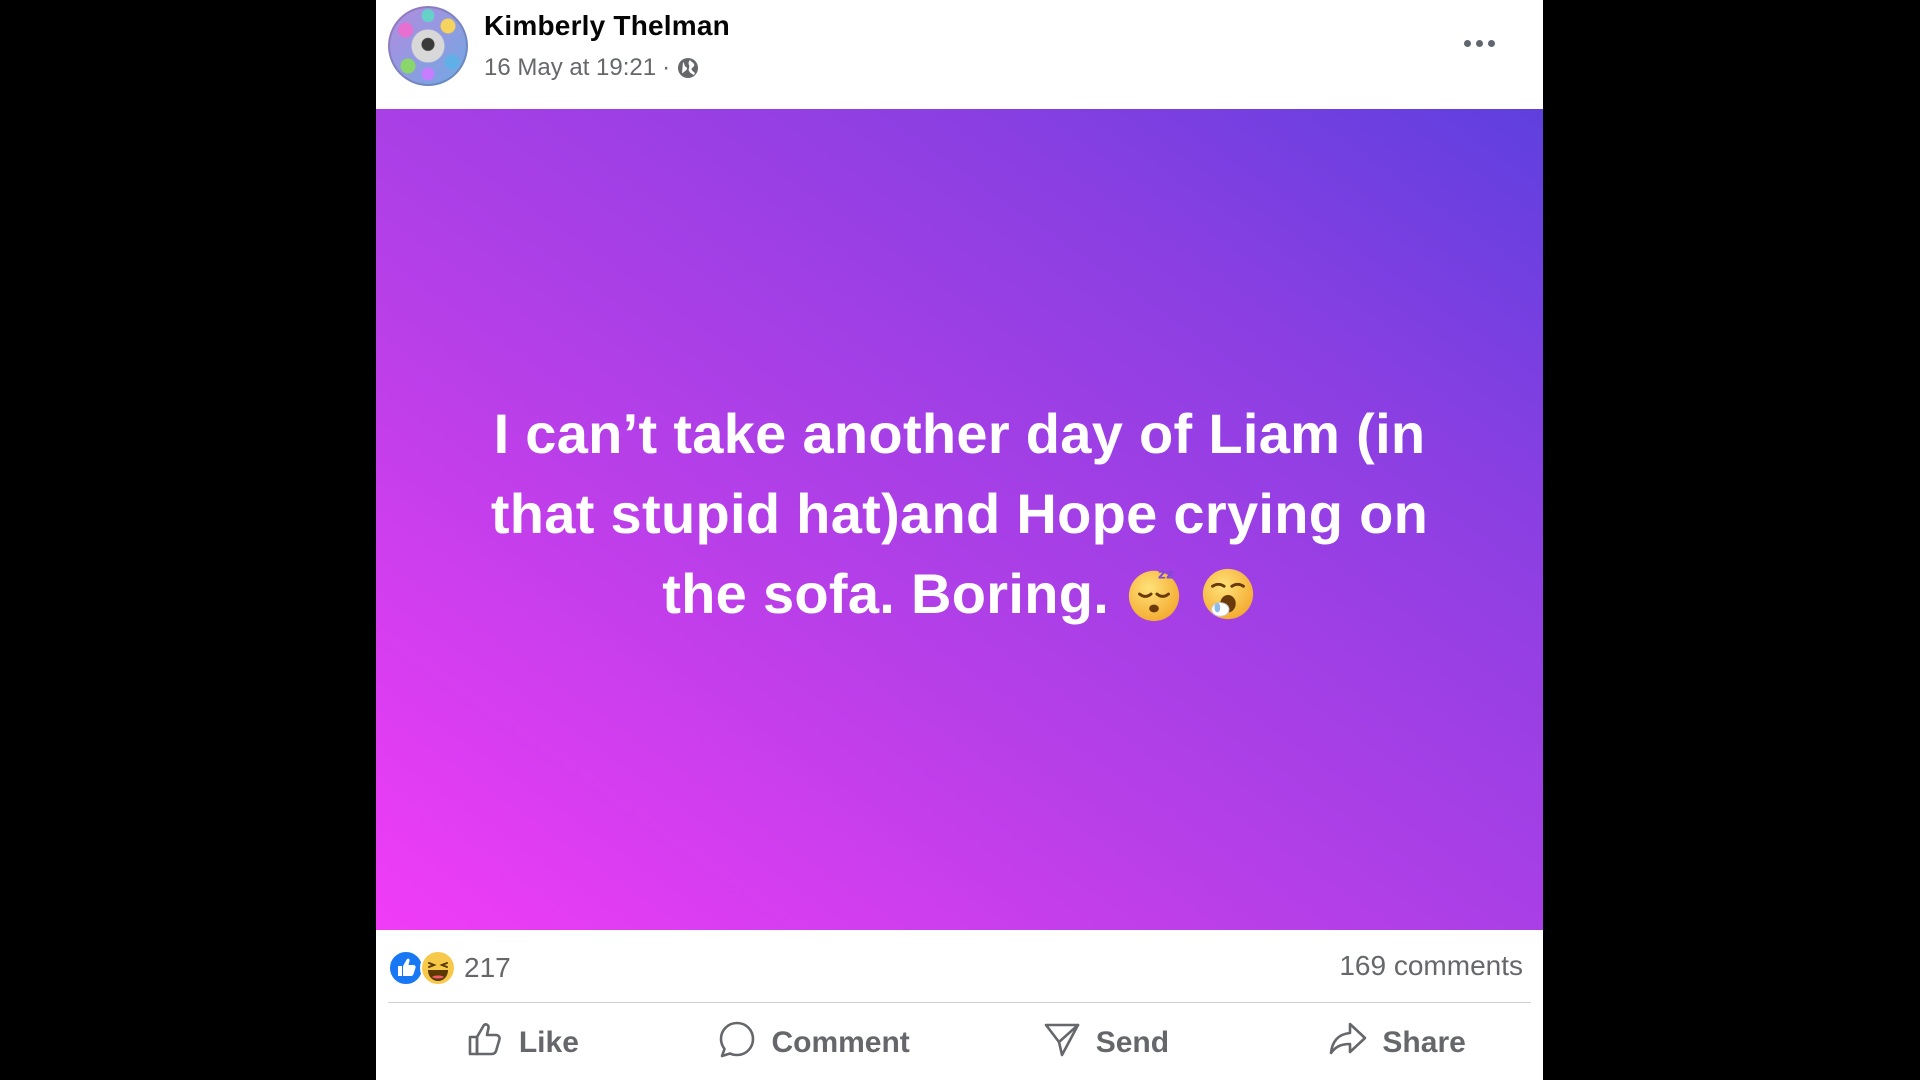 This screenshot has width=1920, height=1080. Describe the element at coordinates (1431, 966) in the screenshot. I see `comments-count: 169 comments` at that location.